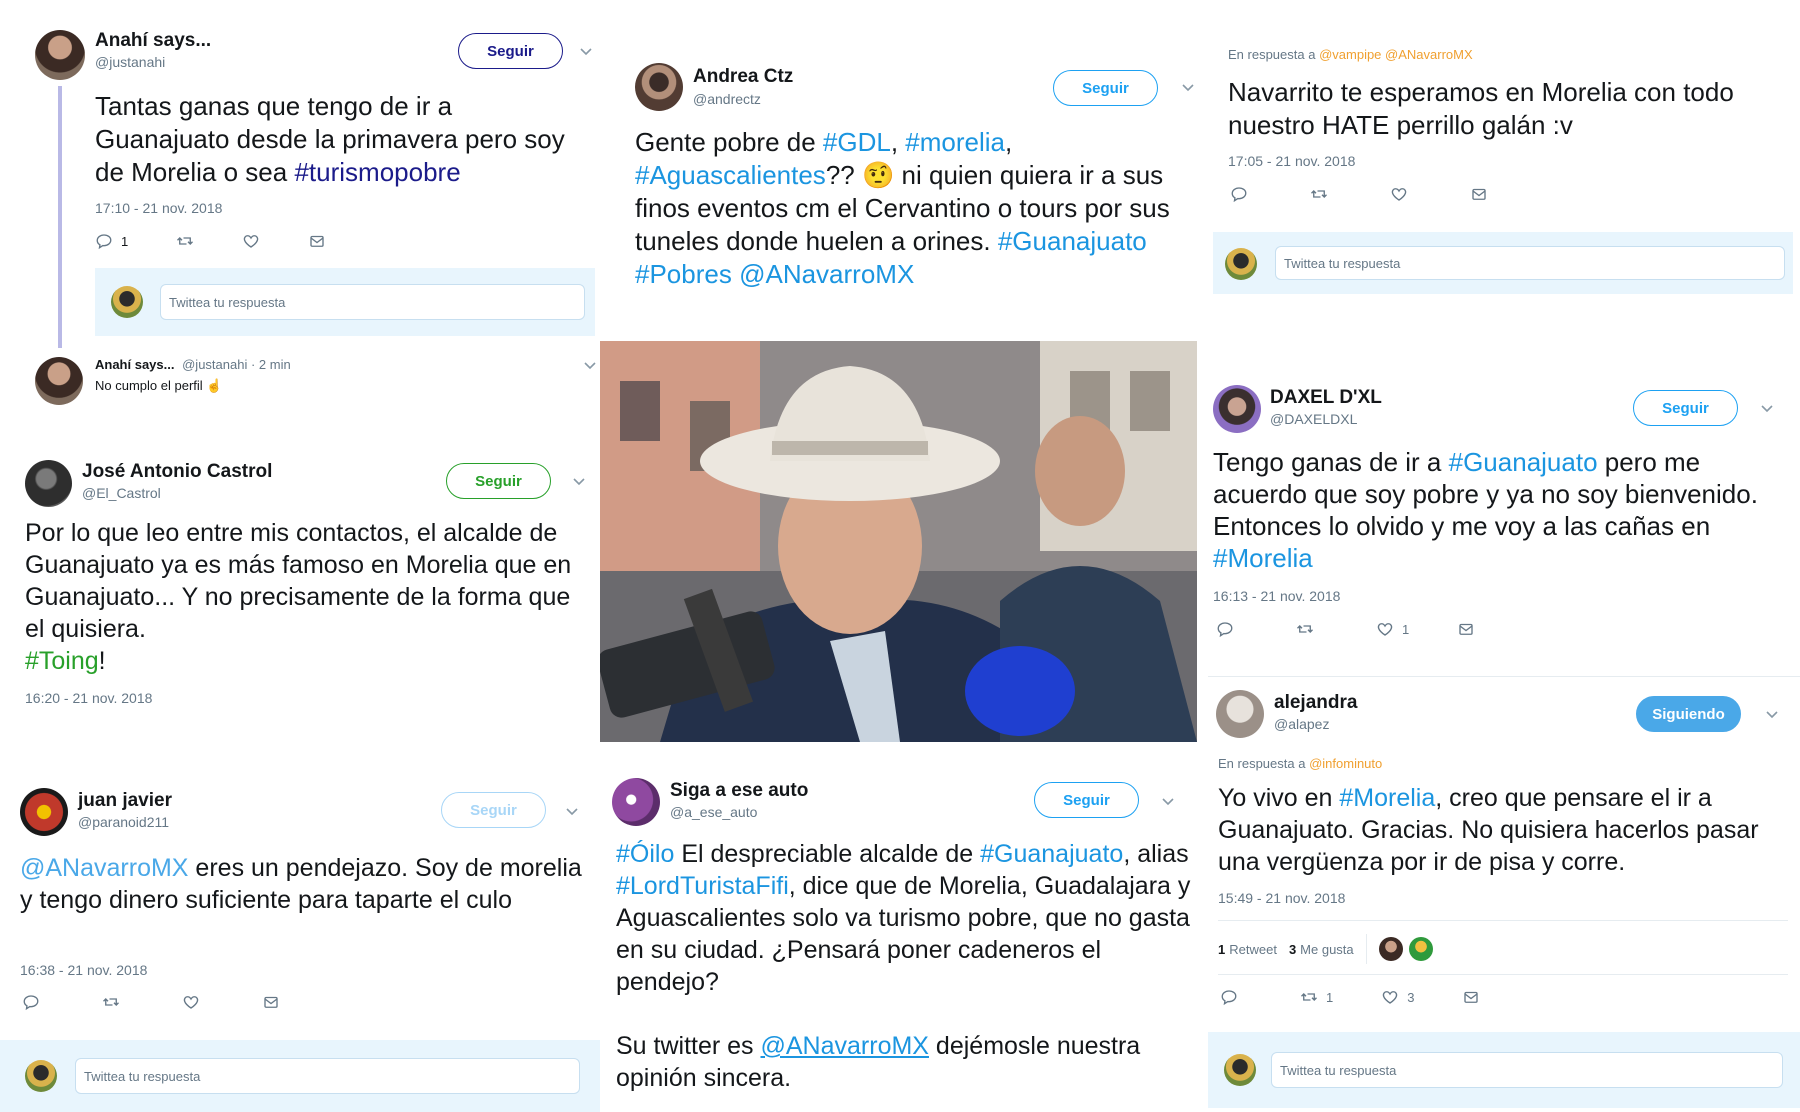  I want to click on hashtag-link: #Óilo, so click(645, 854).